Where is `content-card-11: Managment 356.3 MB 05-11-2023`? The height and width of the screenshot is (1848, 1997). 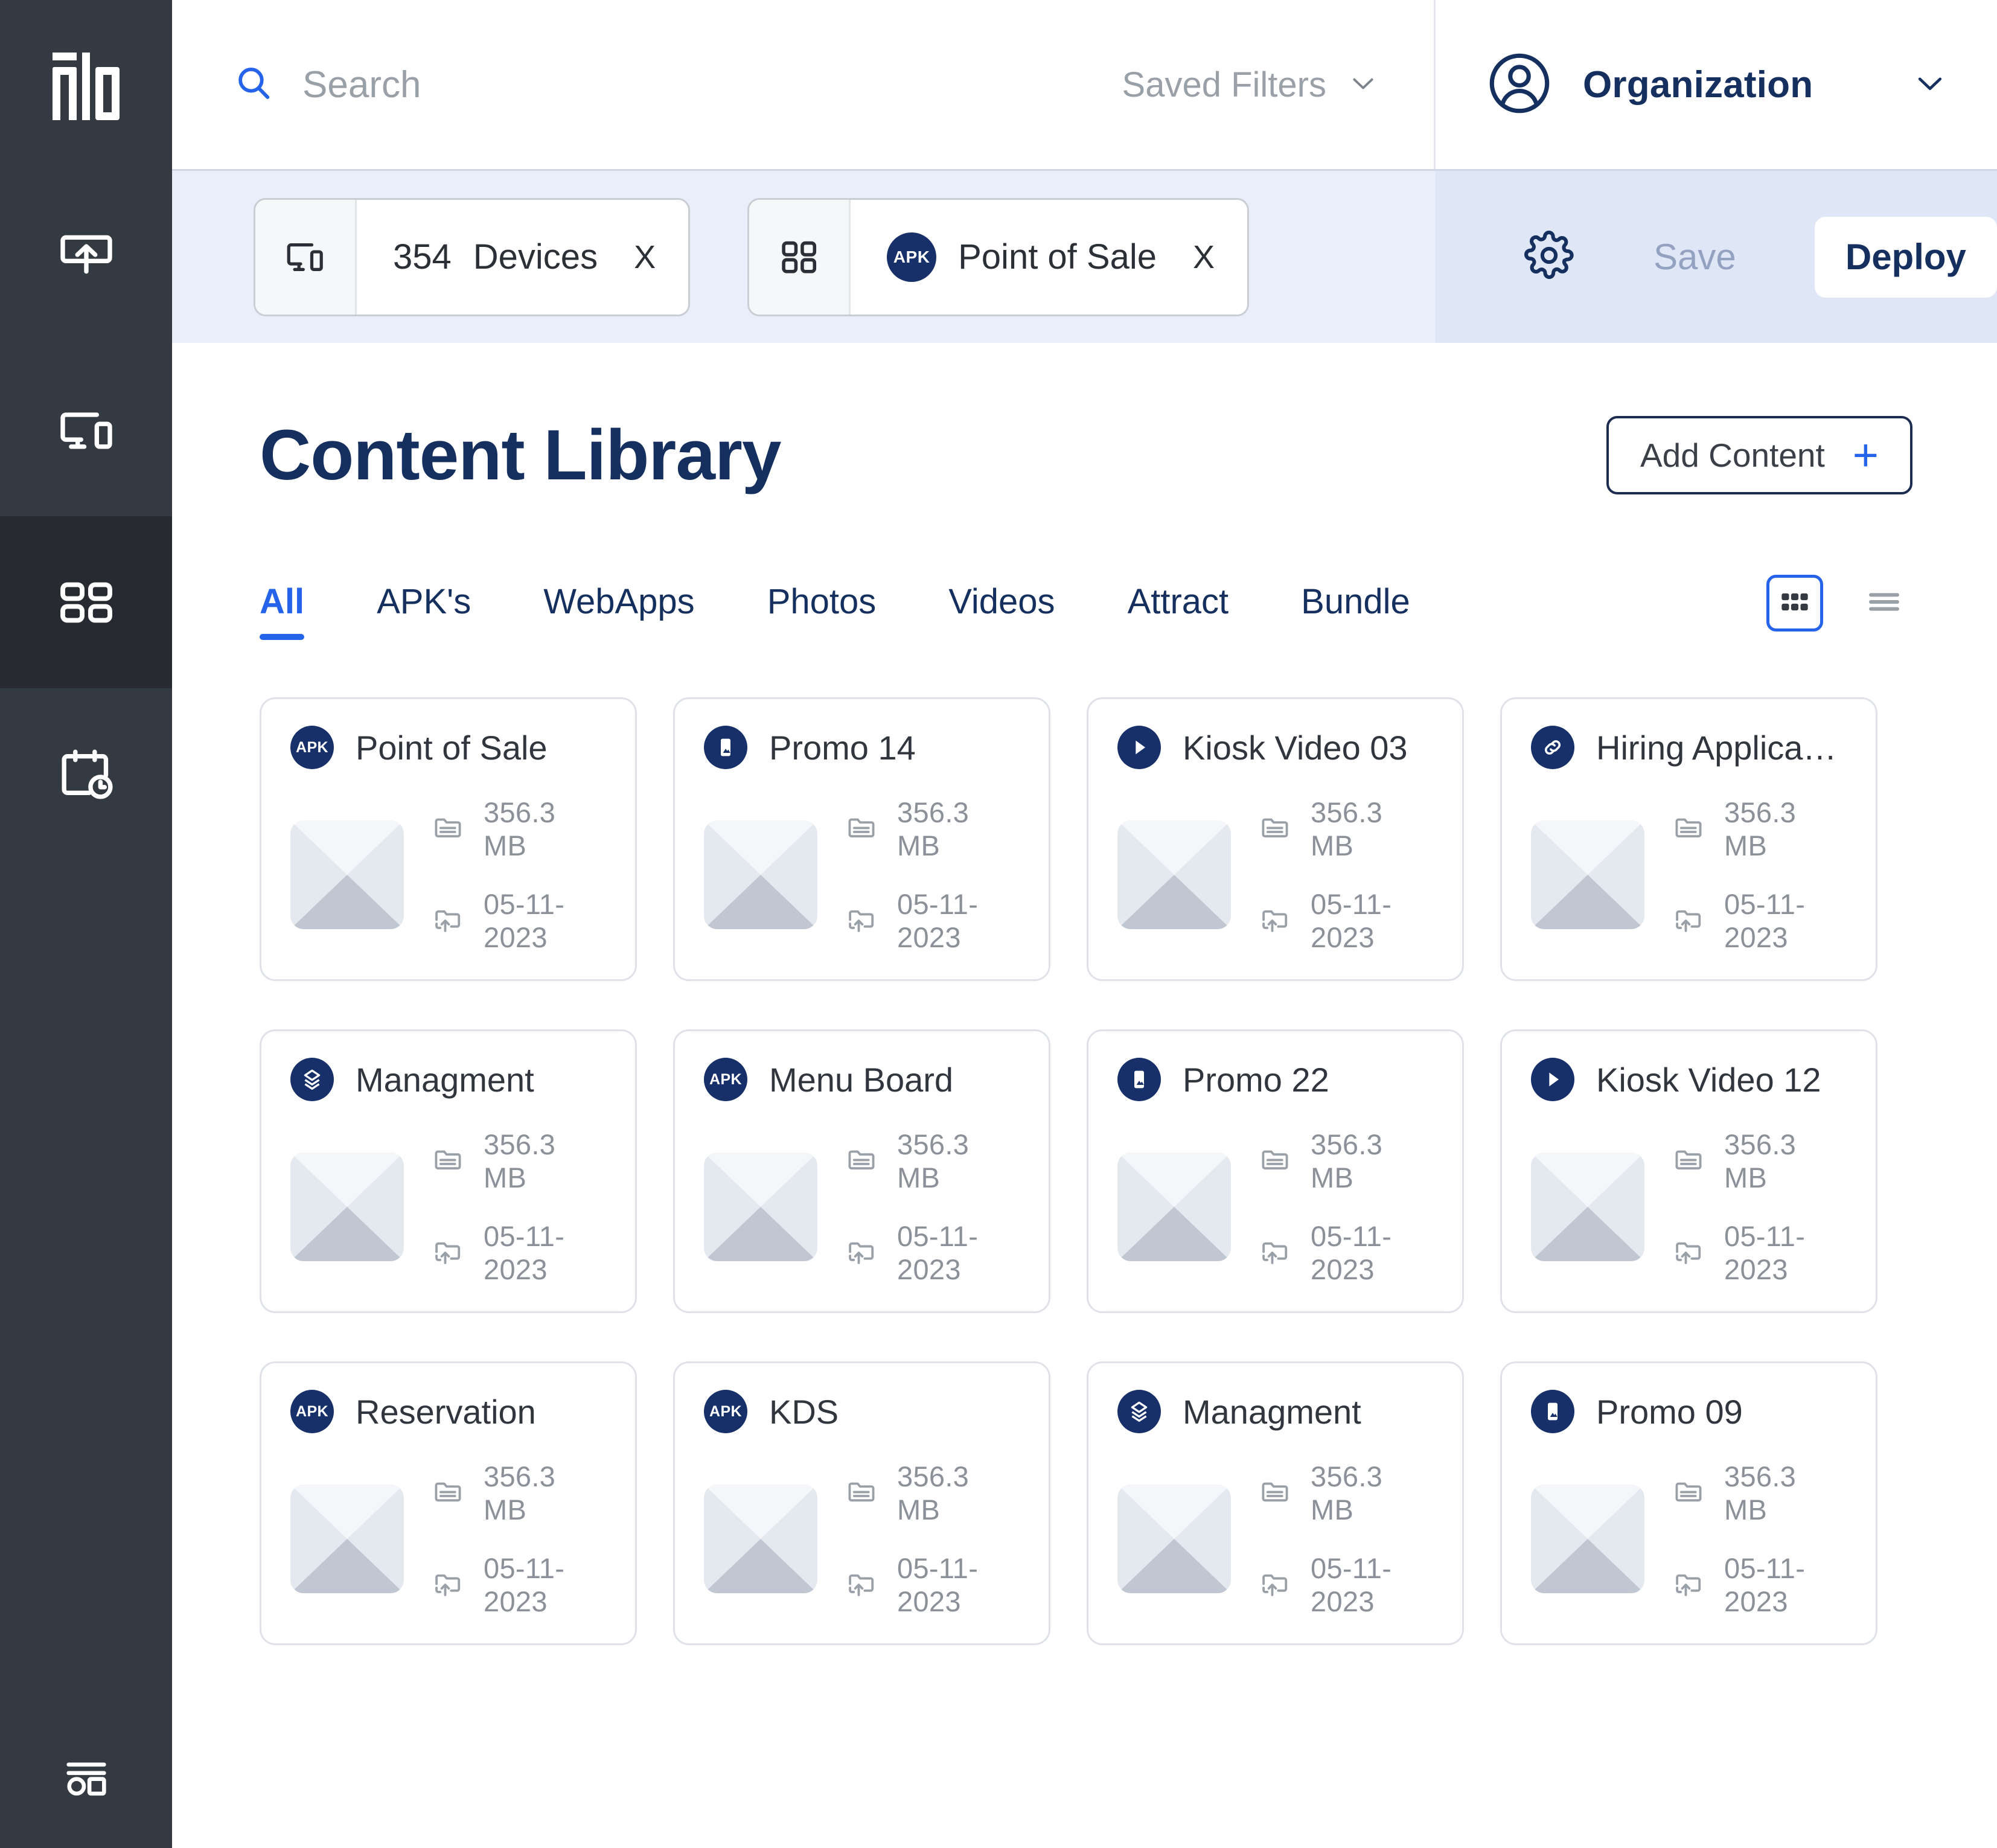
content-card-11: Managment 356.3 MB 05-11-2023 is located at coordinates (1275, 1503).